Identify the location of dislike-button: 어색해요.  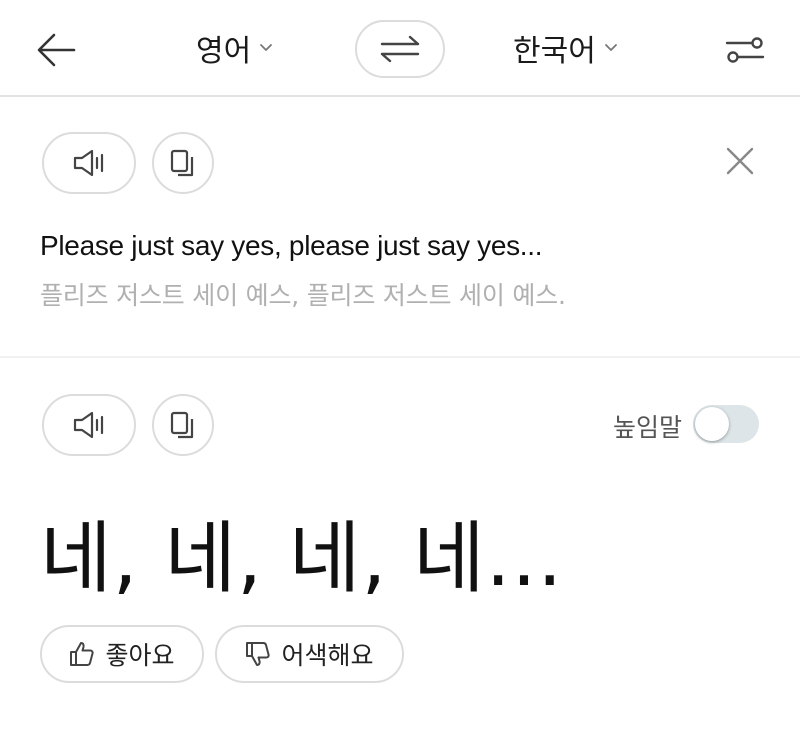
(309, 654).